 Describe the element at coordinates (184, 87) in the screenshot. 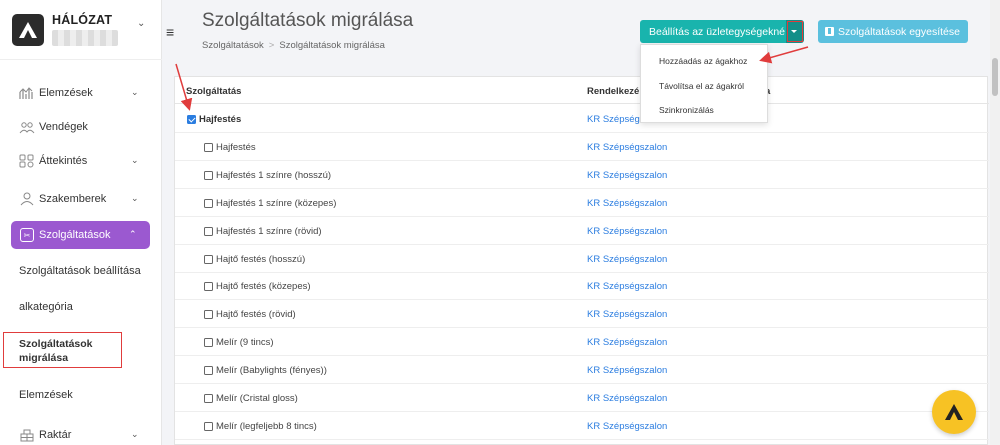

I see `annotation-arrow-checkbox` at that location.